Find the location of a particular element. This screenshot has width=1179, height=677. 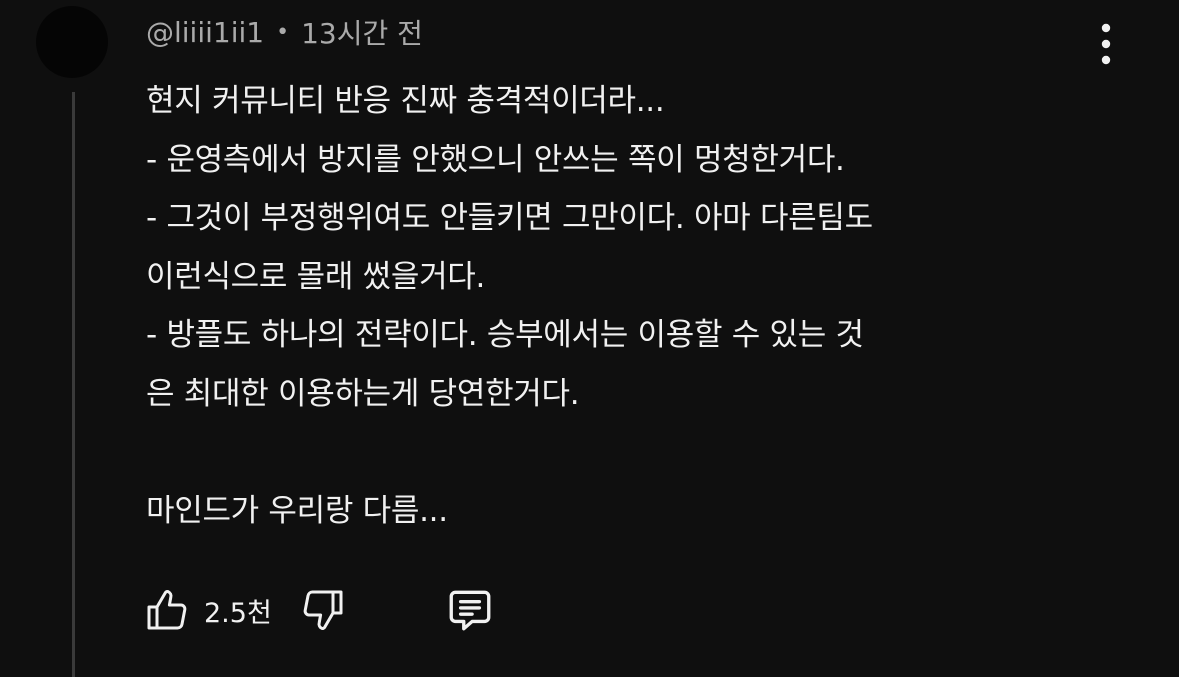

avatar is located at coordinates (72, 42).